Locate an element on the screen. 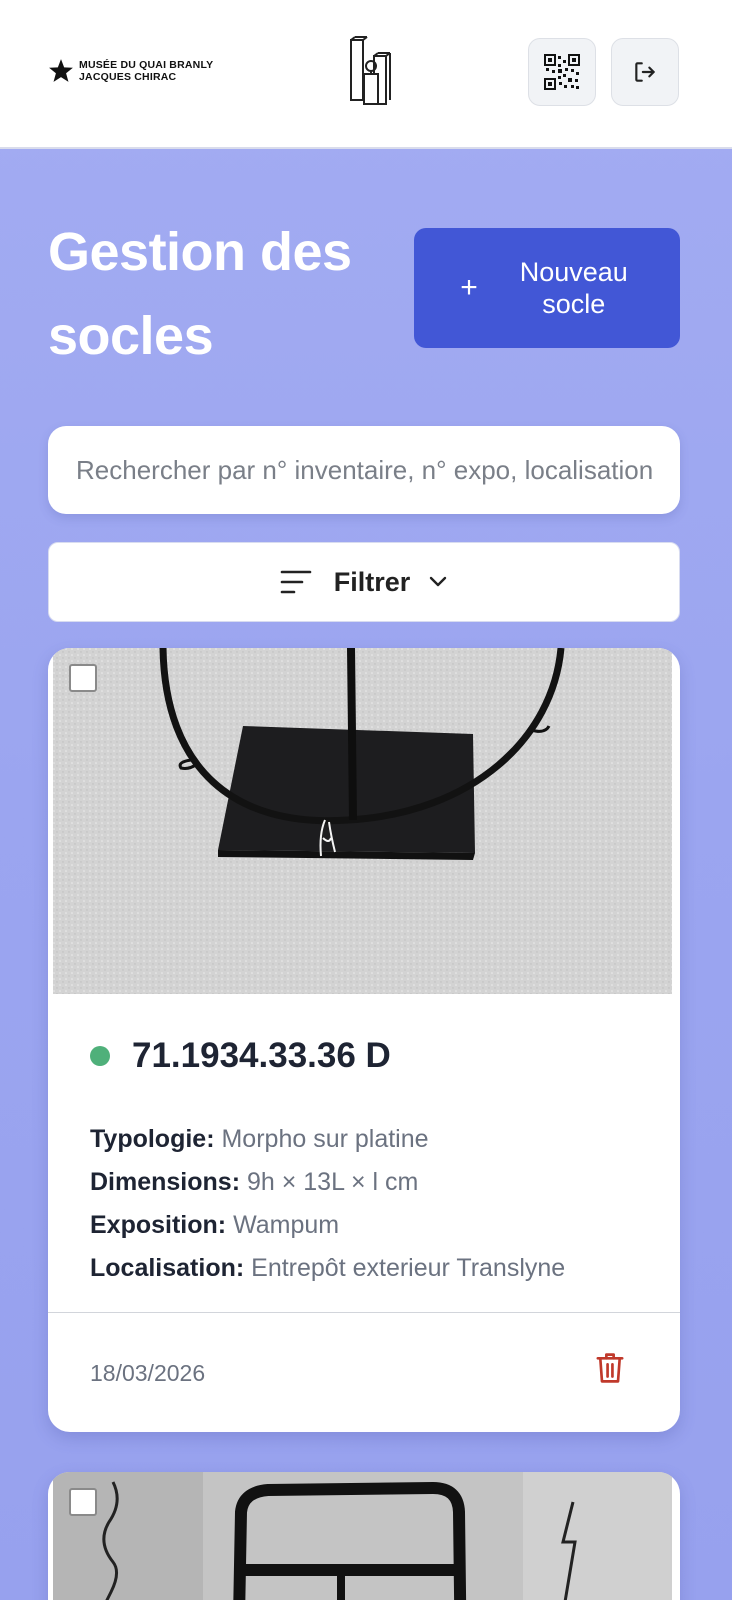  prop-typologie: Typologie: Morpho sur platine is located at coordinates (327, 1139).